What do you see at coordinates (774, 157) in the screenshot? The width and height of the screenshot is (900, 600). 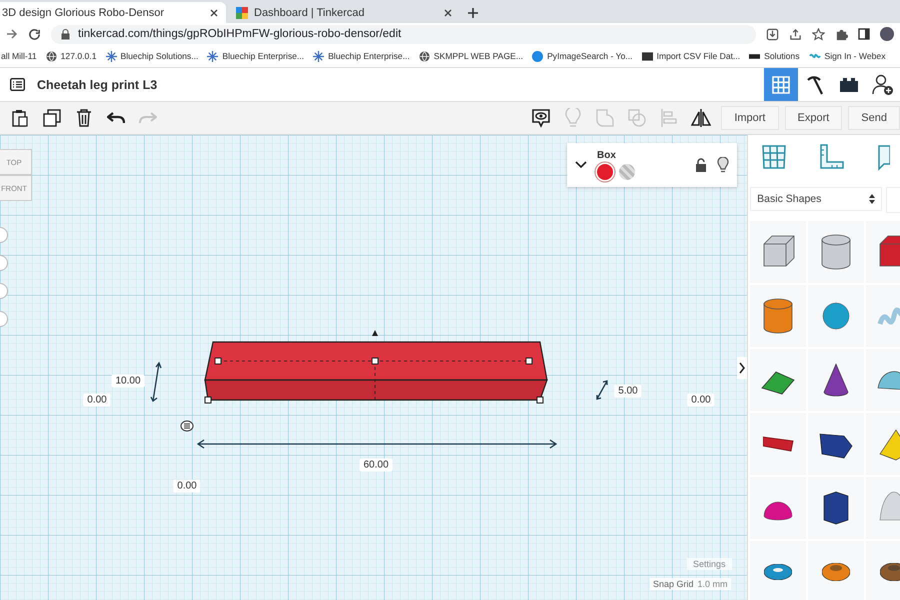 I see `workplane-icon` at bounding box center [774, 157].